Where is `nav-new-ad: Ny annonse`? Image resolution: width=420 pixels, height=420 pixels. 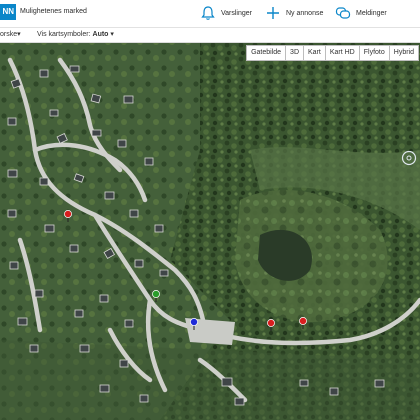
nav-new-ad: Ny annonse is located at coordinates (294, 13).